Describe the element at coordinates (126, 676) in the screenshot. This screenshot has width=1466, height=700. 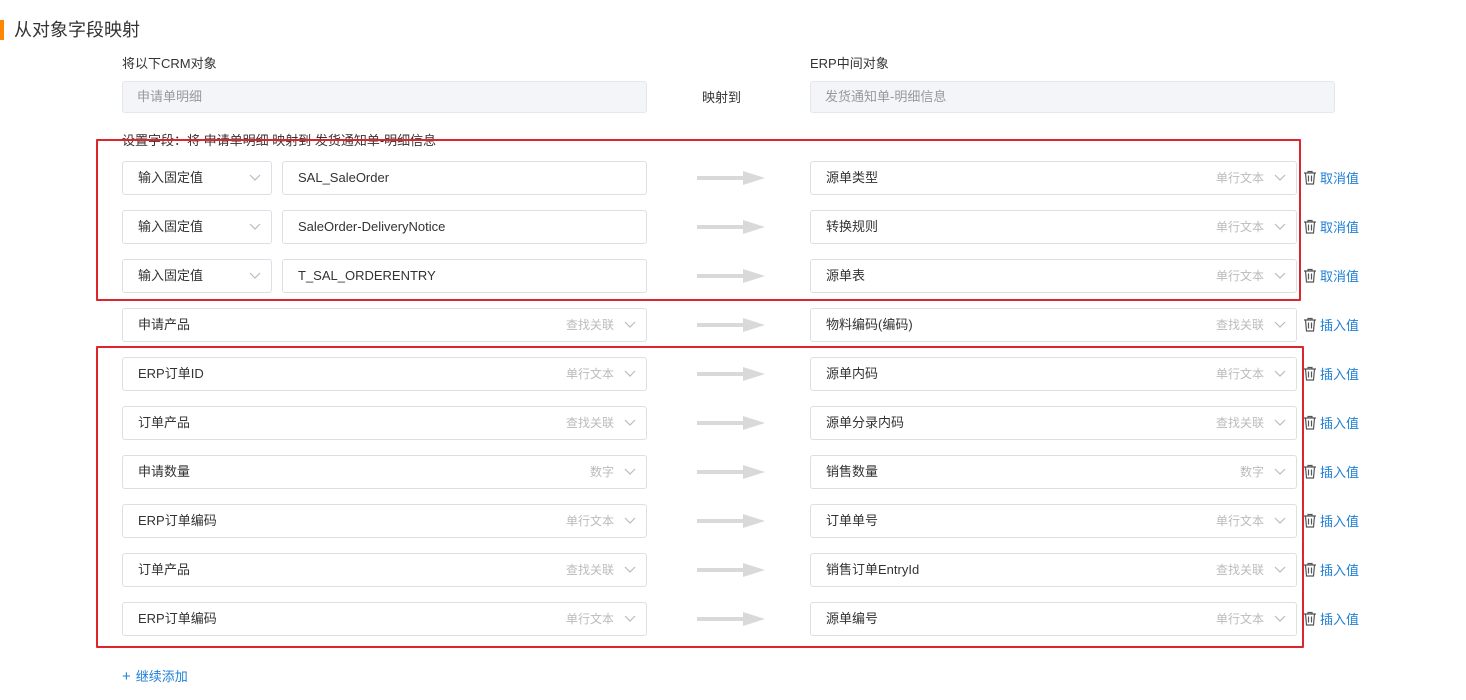
I see `plus-icon: +` at that location.